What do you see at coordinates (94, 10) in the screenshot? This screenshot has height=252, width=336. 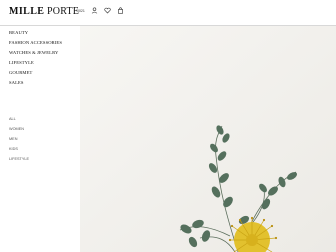 I see `user-icon` at bounding box center [94, 10].